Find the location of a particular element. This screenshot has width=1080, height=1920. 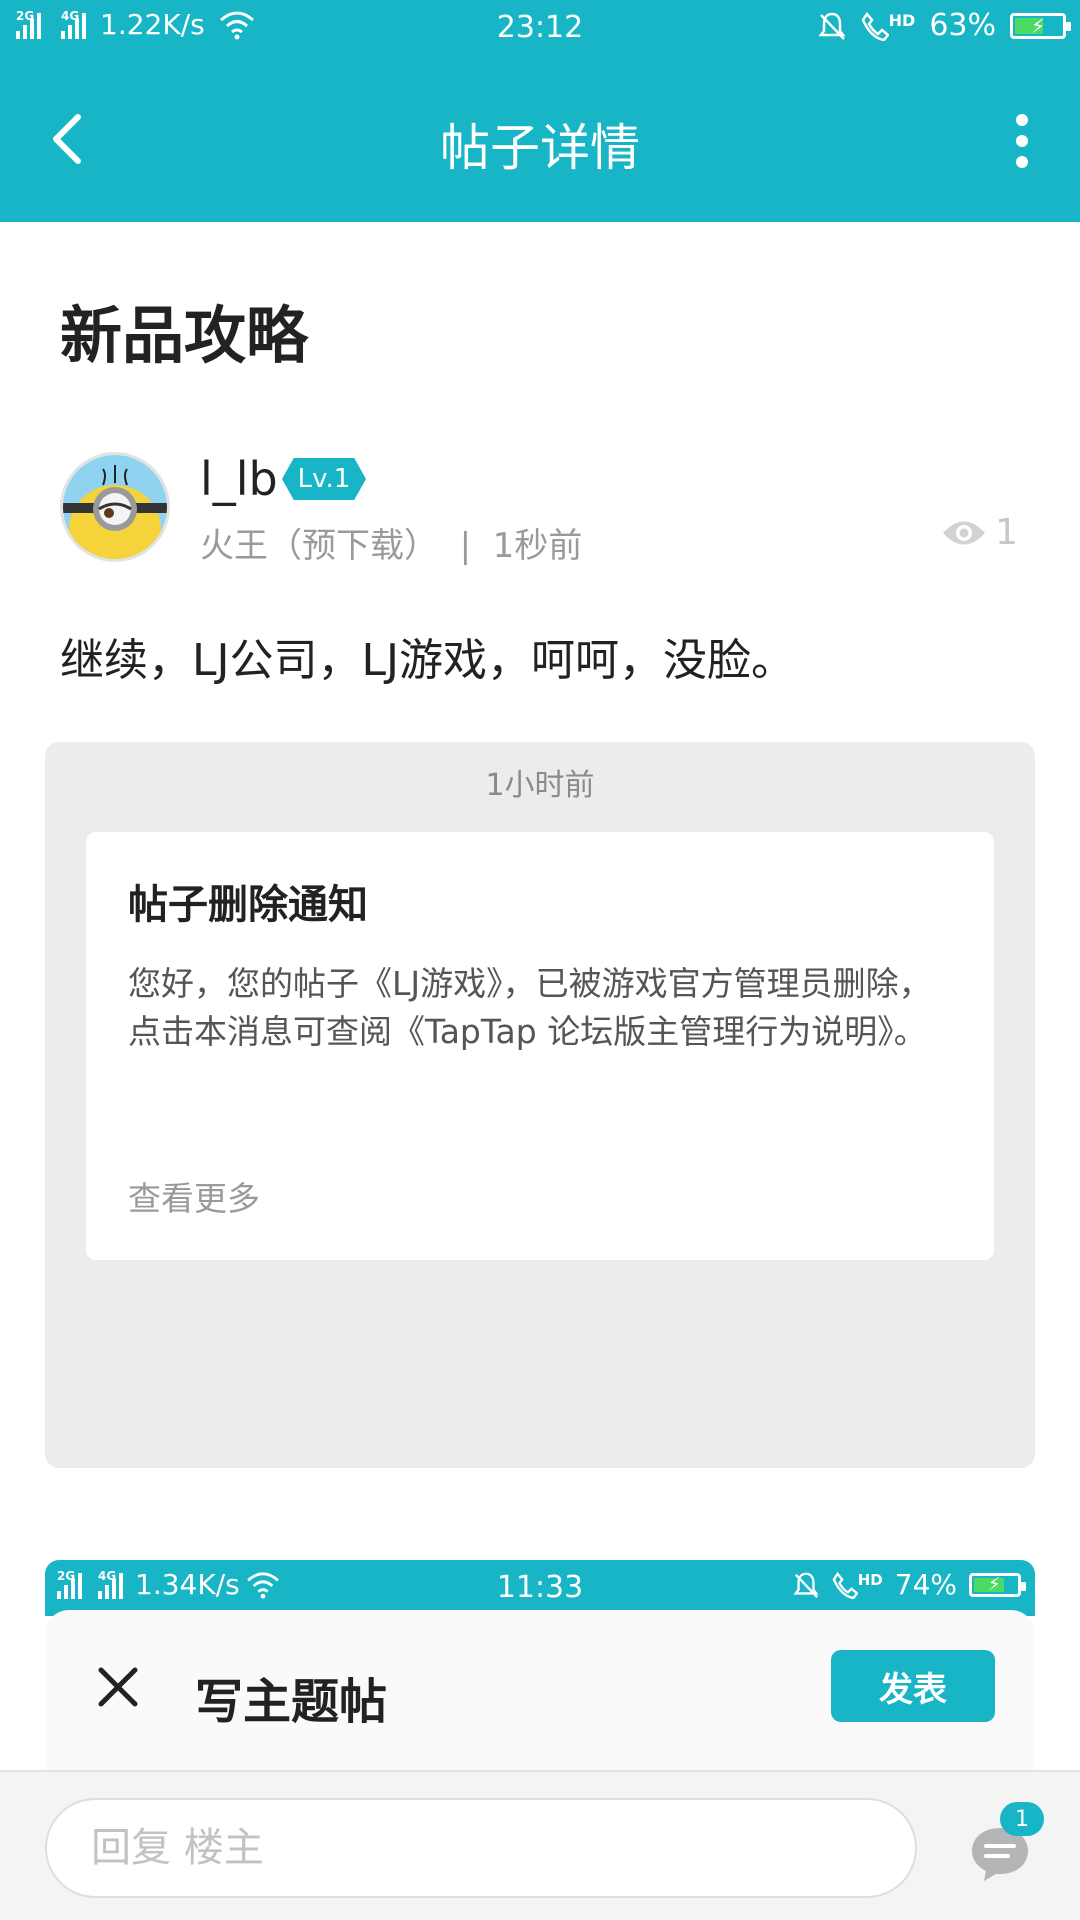

battery-percent: 63% is located at coordinates (962, 25).